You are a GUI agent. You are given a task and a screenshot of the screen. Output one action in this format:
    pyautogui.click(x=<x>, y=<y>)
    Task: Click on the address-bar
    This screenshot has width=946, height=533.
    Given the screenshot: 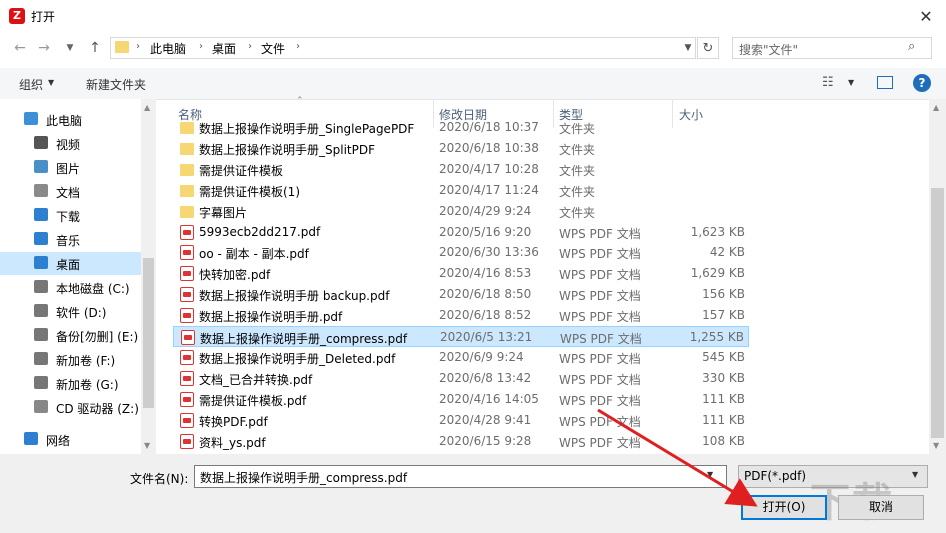 What is the action you would take?
    pyautogui.click(x=403, y=48)
    